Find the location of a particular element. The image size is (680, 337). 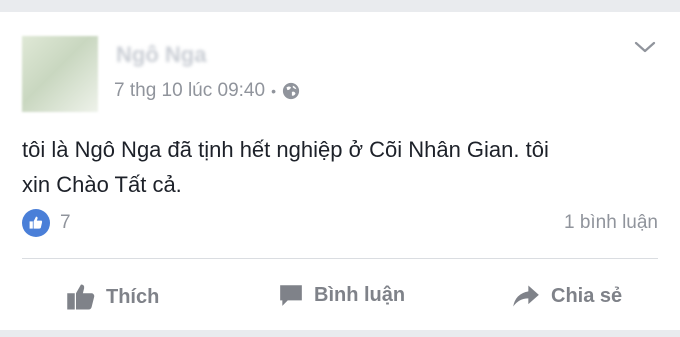

chevron-down-icon is located at coordinates (645, 47).